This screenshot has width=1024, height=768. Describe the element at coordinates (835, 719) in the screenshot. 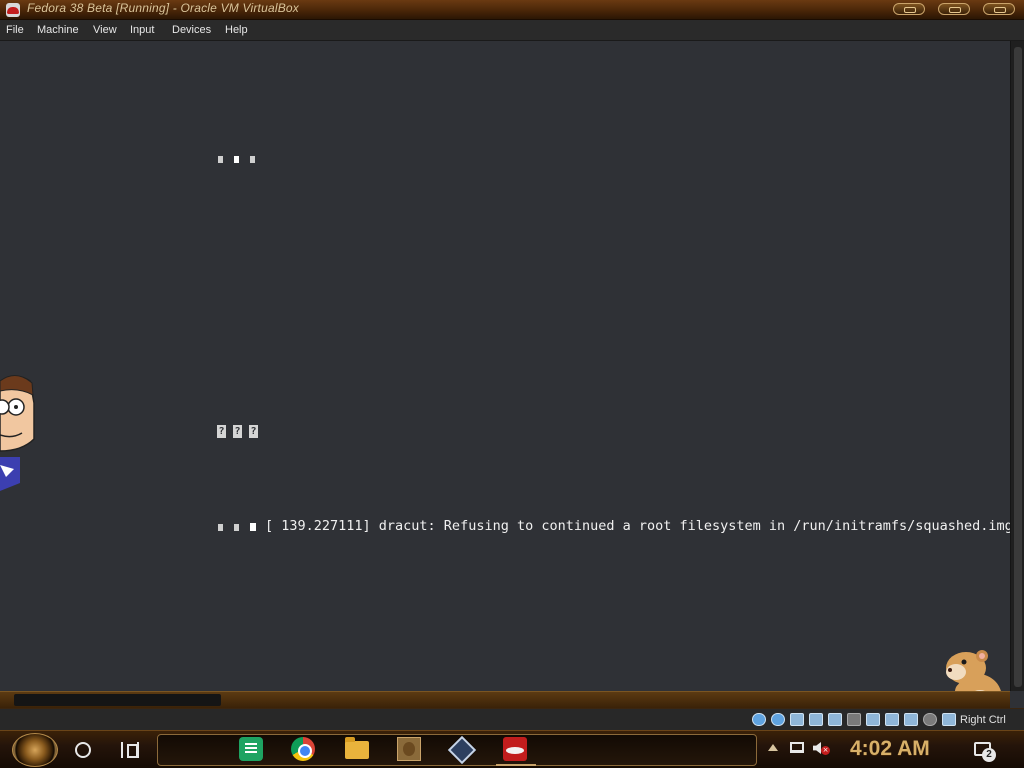

I see `usb-icon` at that location.